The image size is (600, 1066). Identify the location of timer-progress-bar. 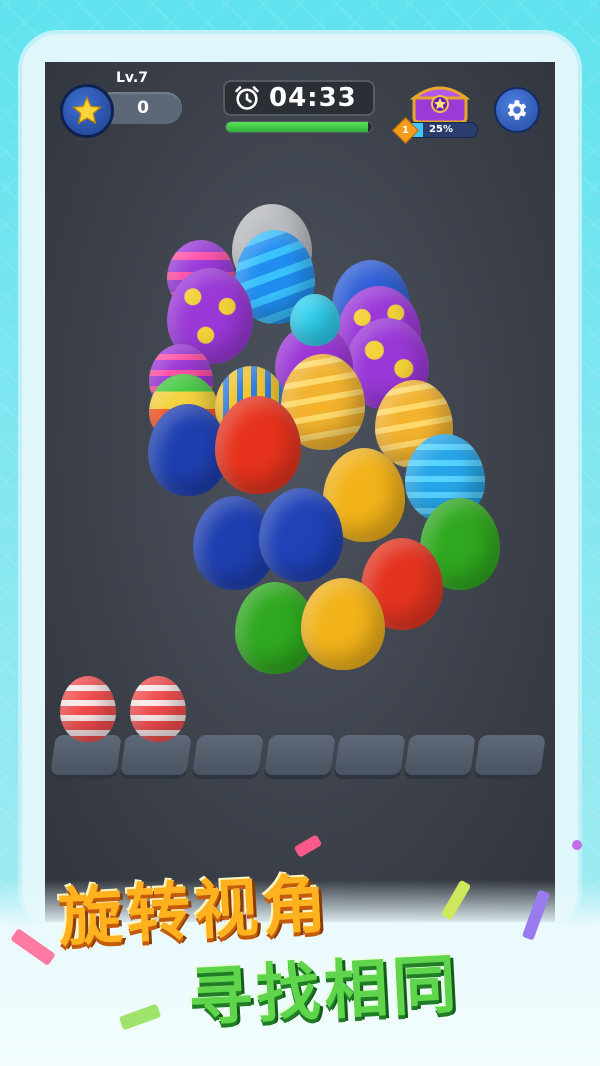
(299, 127).